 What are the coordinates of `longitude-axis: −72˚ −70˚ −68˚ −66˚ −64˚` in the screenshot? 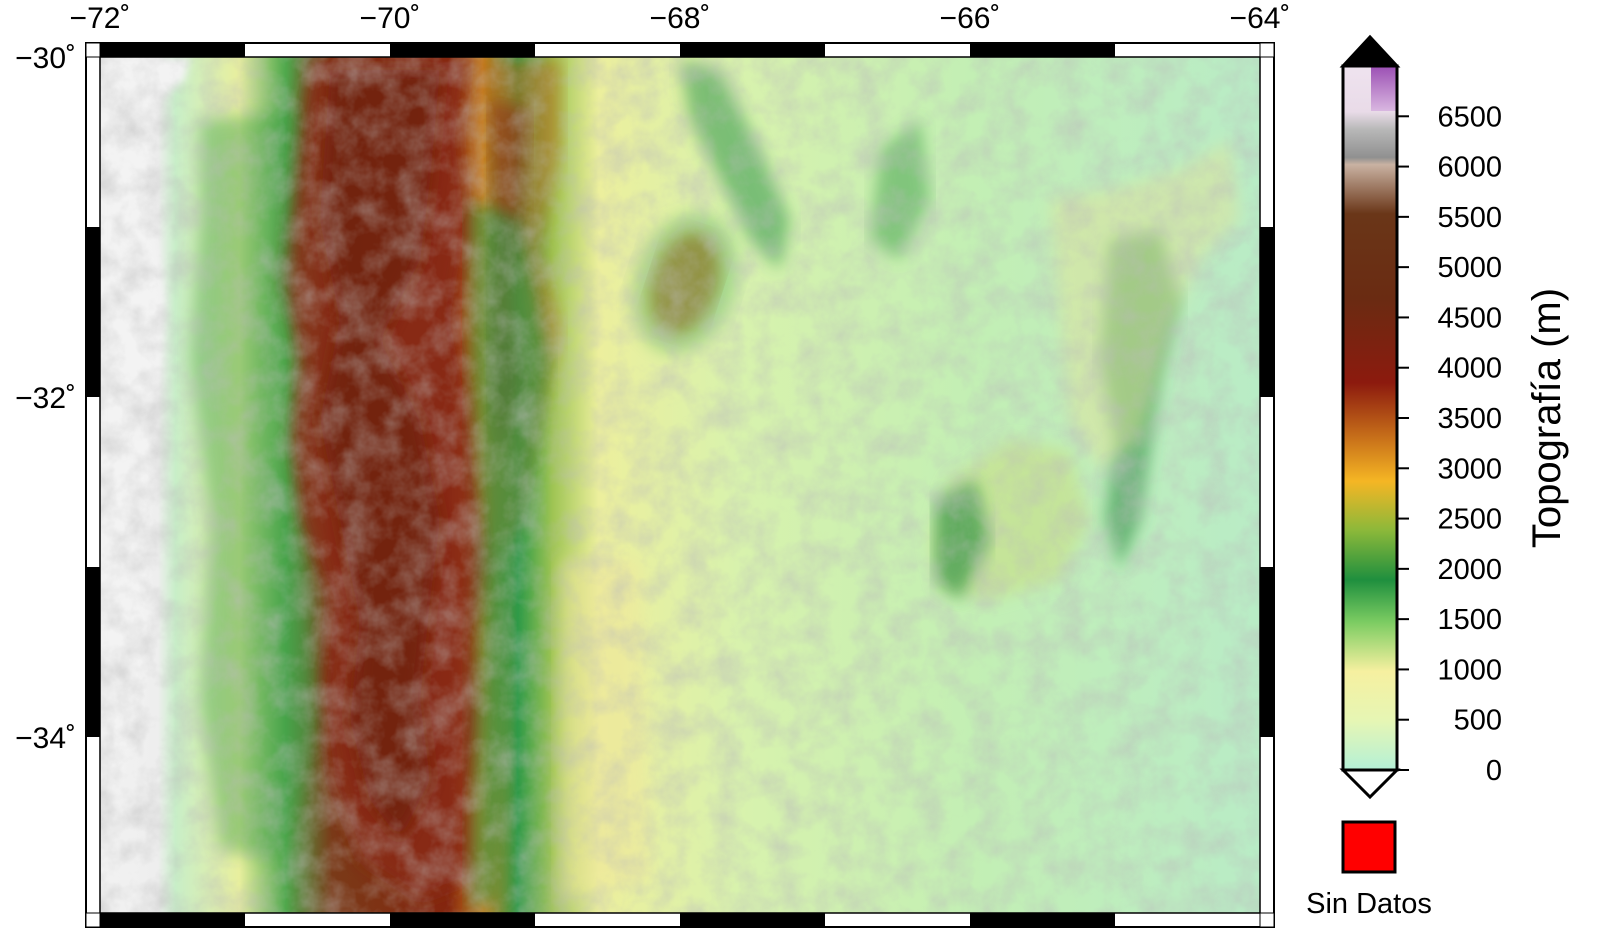 It's located at (680, 18).